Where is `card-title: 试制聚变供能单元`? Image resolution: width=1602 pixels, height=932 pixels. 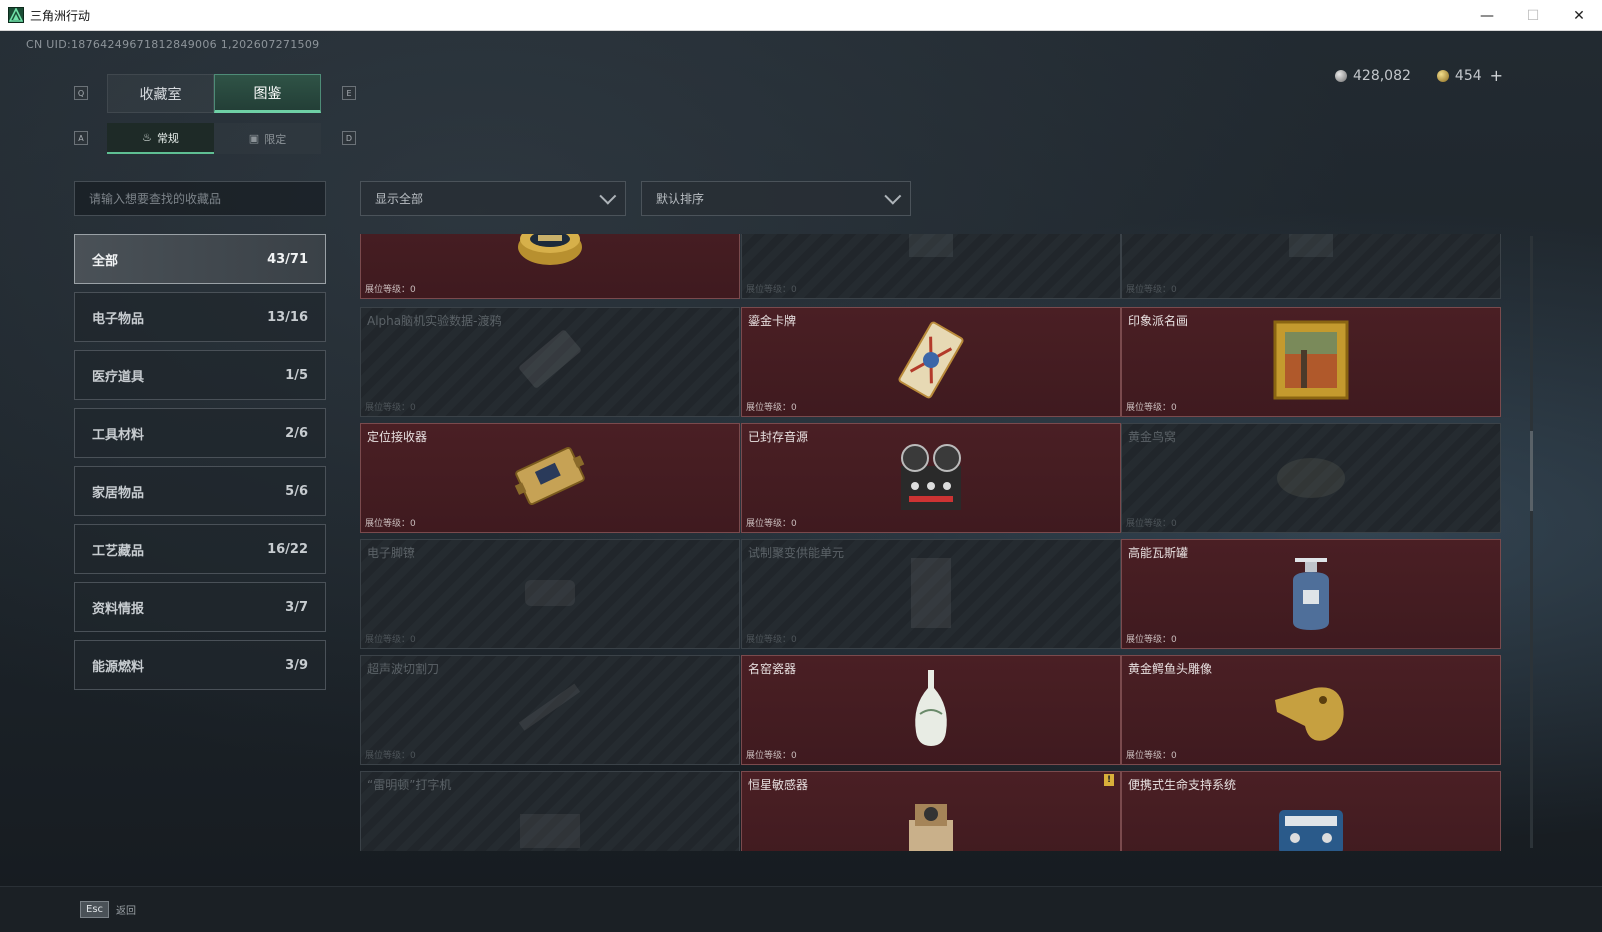
card-title: 试制聚变供能单元 is located at coordinates (796, 553).